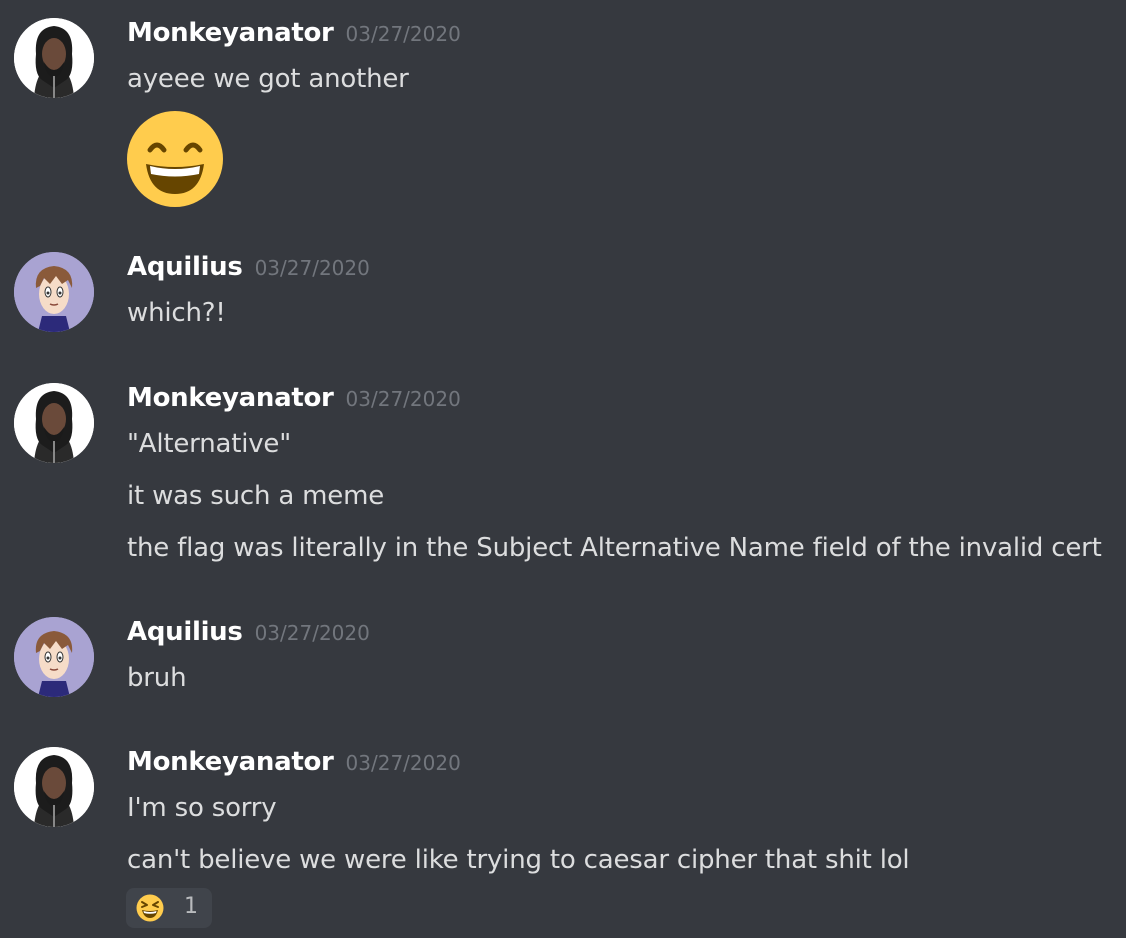 Image resolution: width=1126 pixels, height=938 pixels. What do you see at coordinates (563, 662) in the screenshot?
I see `message-group: Aquilius 03/27/2020 bruh` at bounding box center [563, 662].